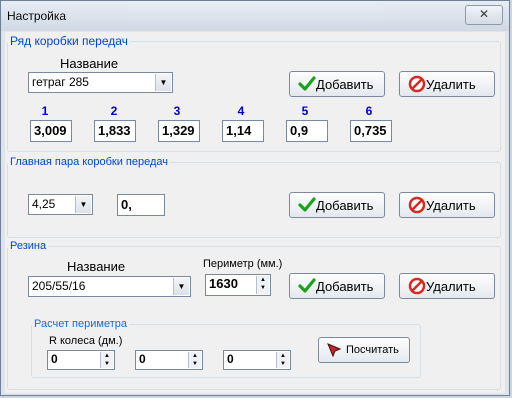 This screenshot has height=398, width=512. I want to click on gearbox-name-select: гетраг 285 ▼, so click(100, 82).